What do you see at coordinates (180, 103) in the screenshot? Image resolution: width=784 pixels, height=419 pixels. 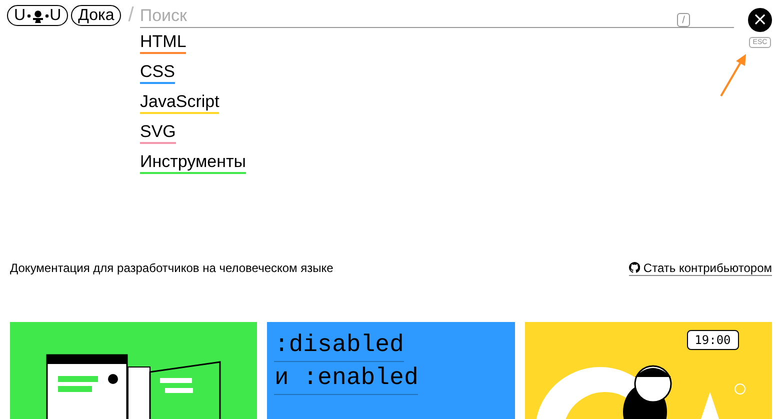 I see `menu-link: JavaScript` at bounding box center [180, 103].